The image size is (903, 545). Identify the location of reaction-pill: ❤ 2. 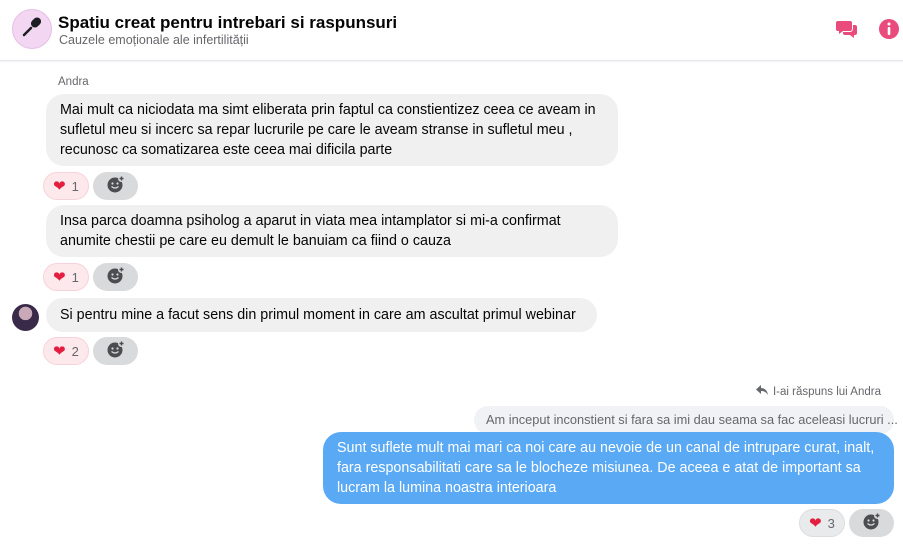
(66, 351).